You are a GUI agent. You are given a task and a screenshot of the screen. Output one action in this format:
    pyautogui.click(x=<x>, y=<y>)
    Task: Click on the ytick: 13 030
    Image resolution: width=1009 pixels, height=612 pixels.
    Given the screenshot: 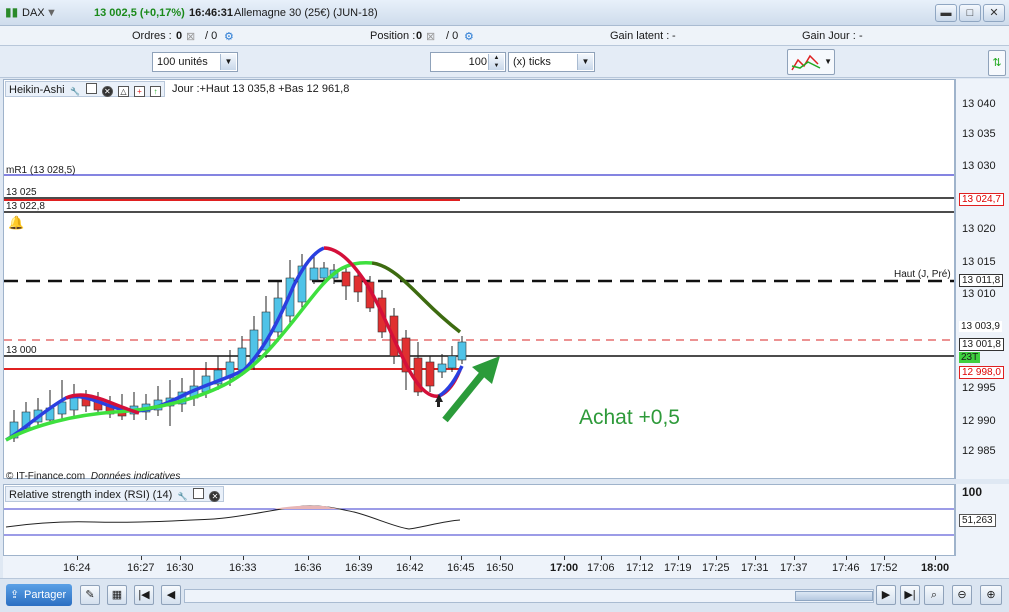 What is the action you would take?
    pyautogui.click(x=979, y=166)
    